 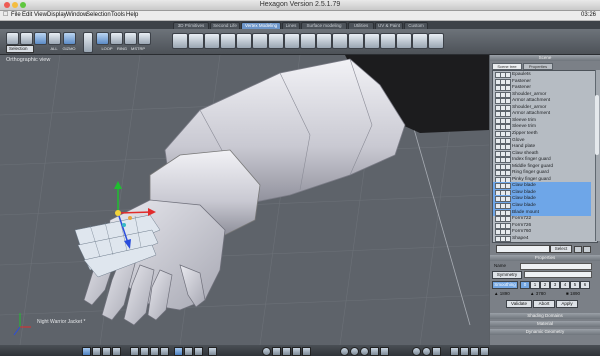 What do you see at coordinates (545, 58) in the screenshot?
I see `scene-panel-header: Scene` at bounding box center [545, 58].